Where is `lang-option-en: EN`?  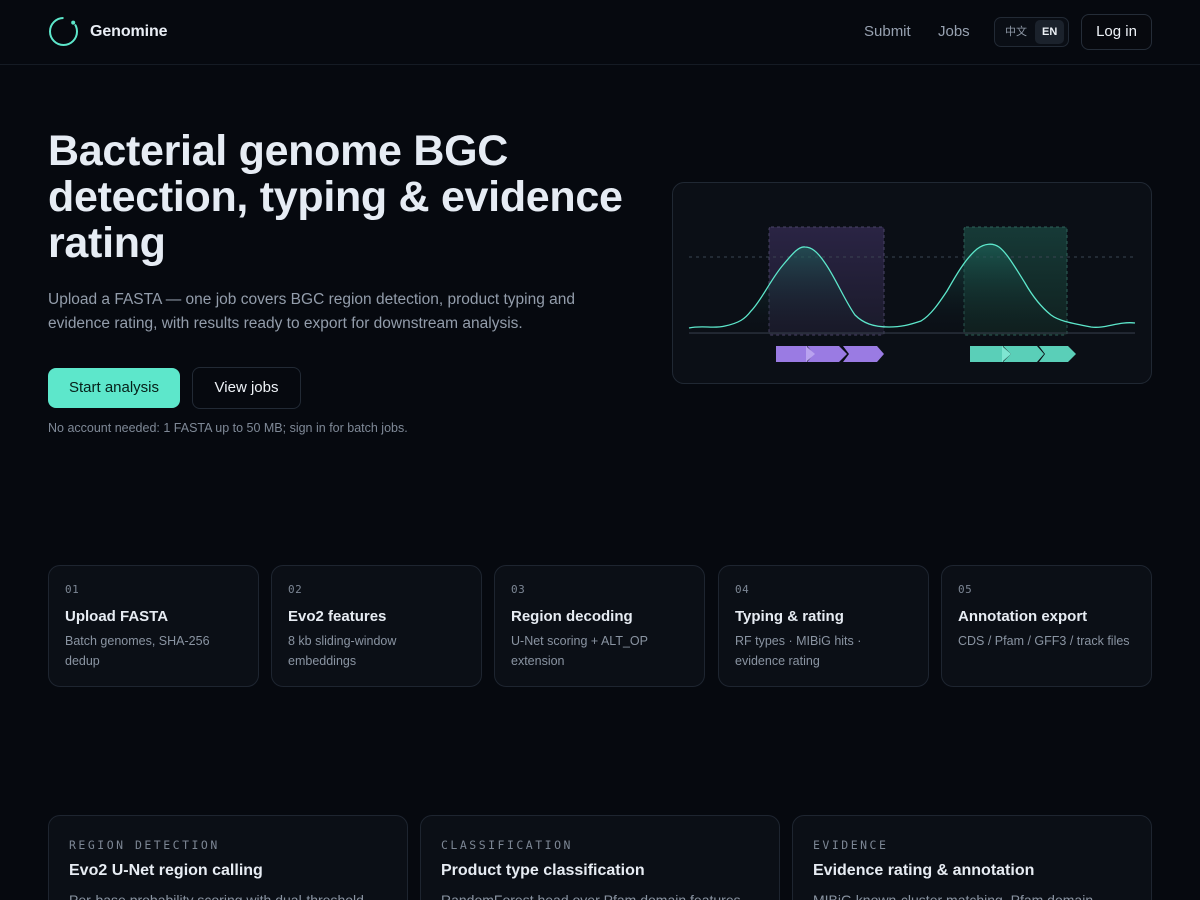
lang-option-en: EN is located at coordinates (1050, 32).